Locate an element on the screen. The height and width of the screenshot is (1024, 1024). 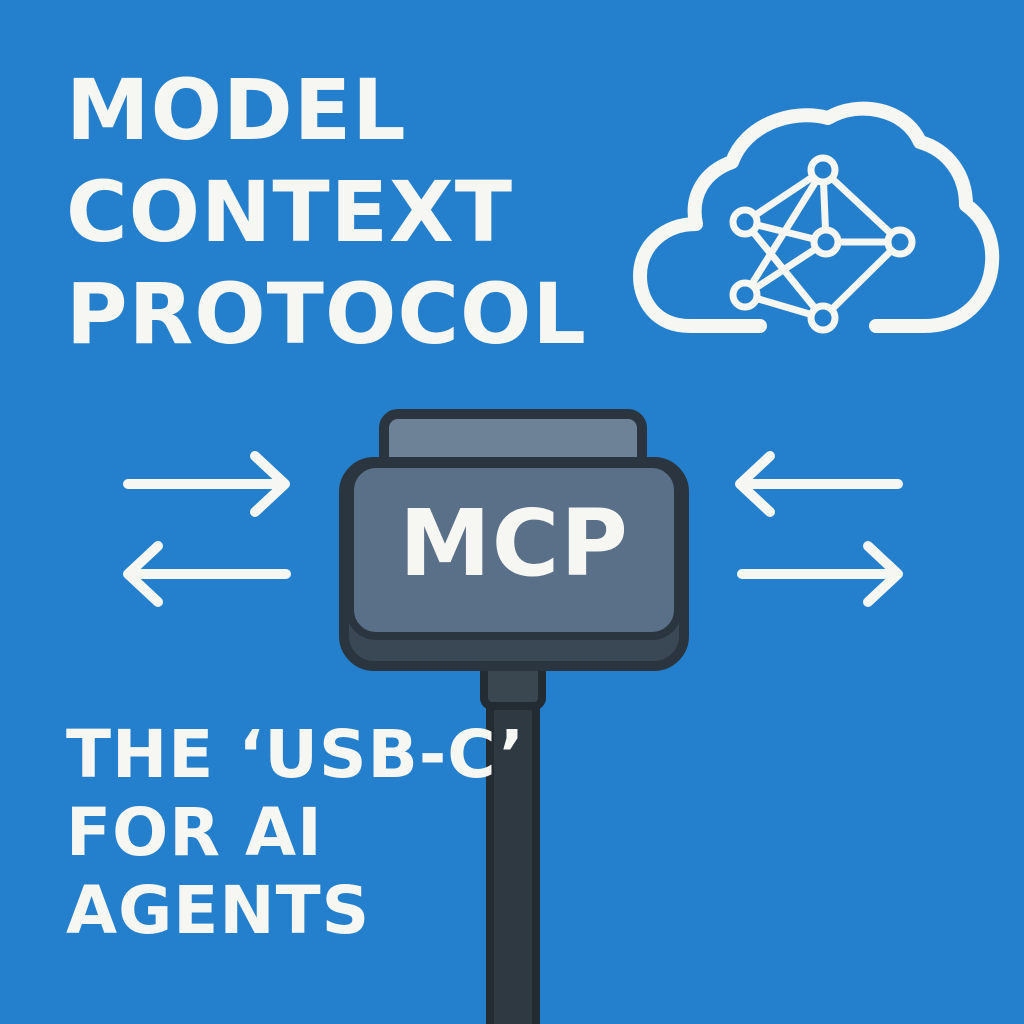
subtitle-line-1: THE ‘USB-C’ is located at coordinates (296, 754).